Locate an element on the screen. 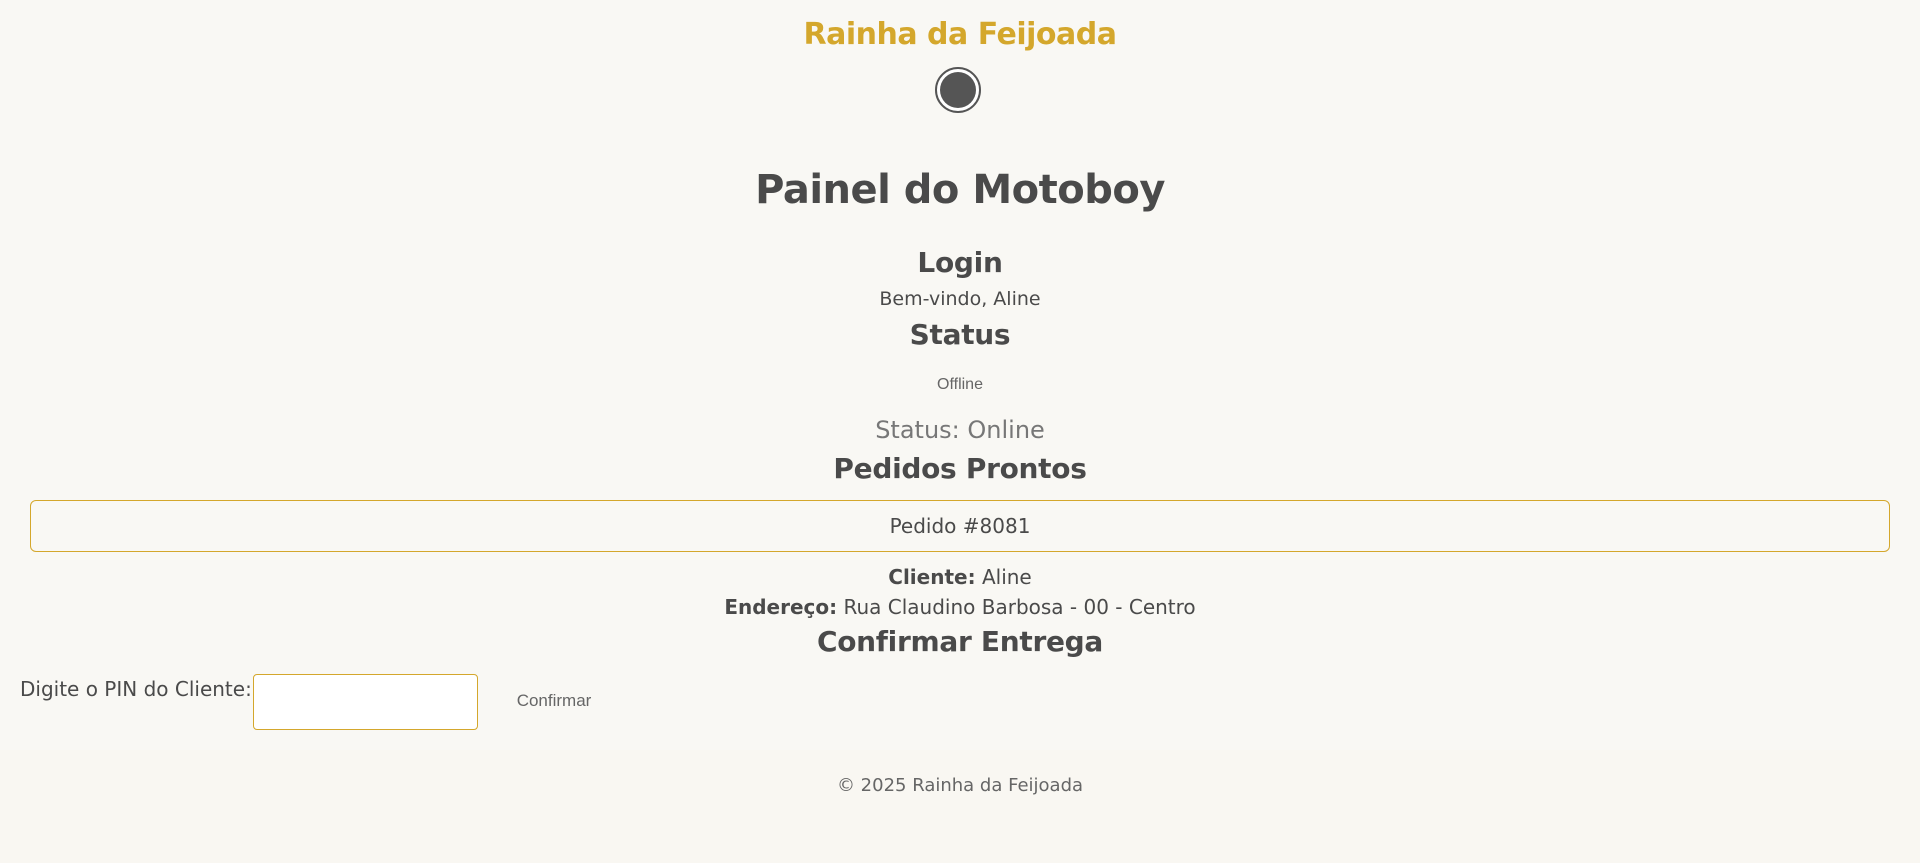 The height and width of the screenshot is (863, 1920). confirm-delivery-heading: Confirmar Entrega is located at coordinates (959, 641).